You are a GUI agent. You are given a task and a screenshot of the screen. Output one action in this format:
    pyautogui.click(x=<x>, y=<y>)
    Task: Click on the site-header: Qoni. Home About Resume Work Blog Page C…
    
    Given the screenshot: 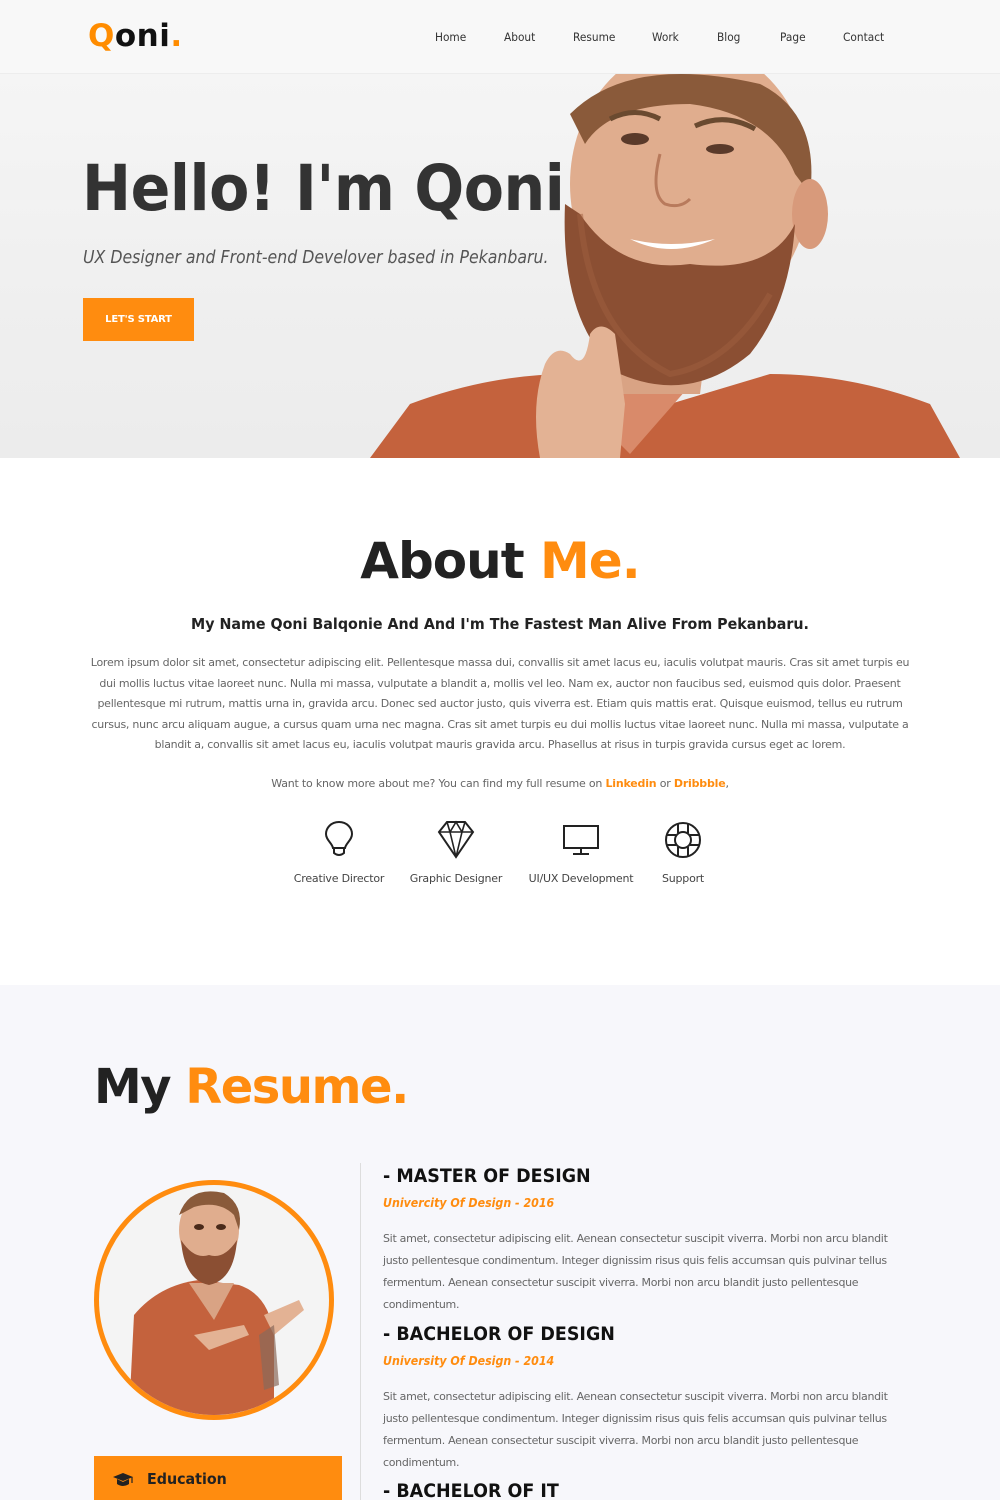 What is the action you would take?
    pyautogui.click(x=500, y=37)
    